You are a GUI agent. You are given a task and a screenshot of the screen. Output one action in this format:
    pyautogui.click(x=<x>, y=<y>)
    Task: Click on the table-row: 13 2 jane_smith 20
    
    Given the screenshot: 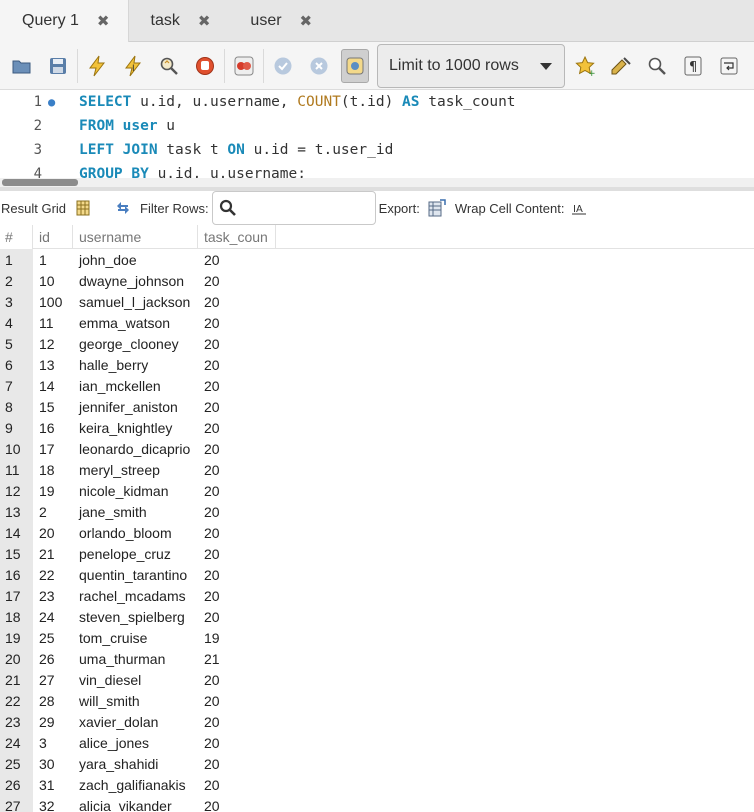 What is the action you would take?
    pyautogui.click(x=377, y=511)
    